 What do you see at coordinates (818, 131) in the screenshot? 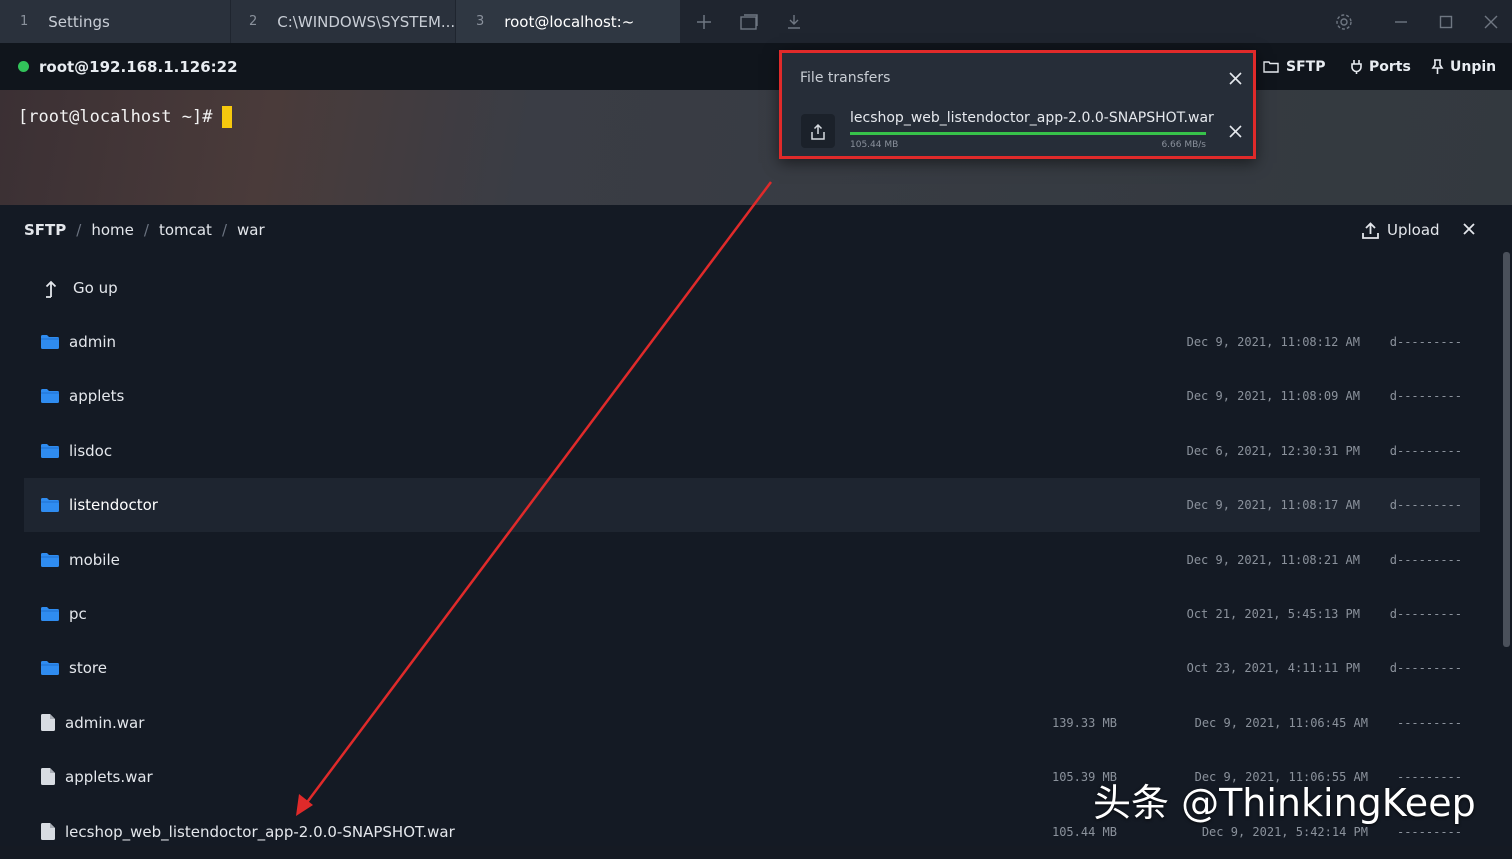
I see `upload-share-icon` at bounding box center [818, 131].